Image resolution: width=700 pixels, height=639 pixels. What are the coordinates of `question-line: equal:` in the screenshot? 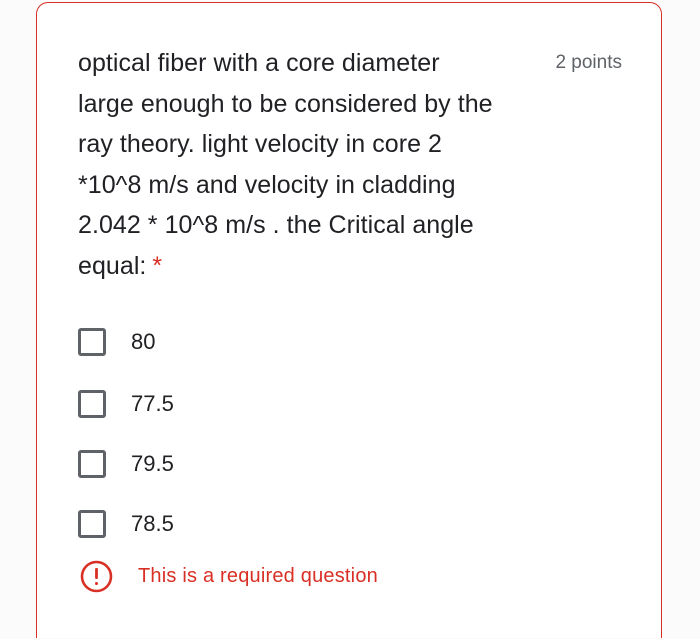 It's located at (112, 265).